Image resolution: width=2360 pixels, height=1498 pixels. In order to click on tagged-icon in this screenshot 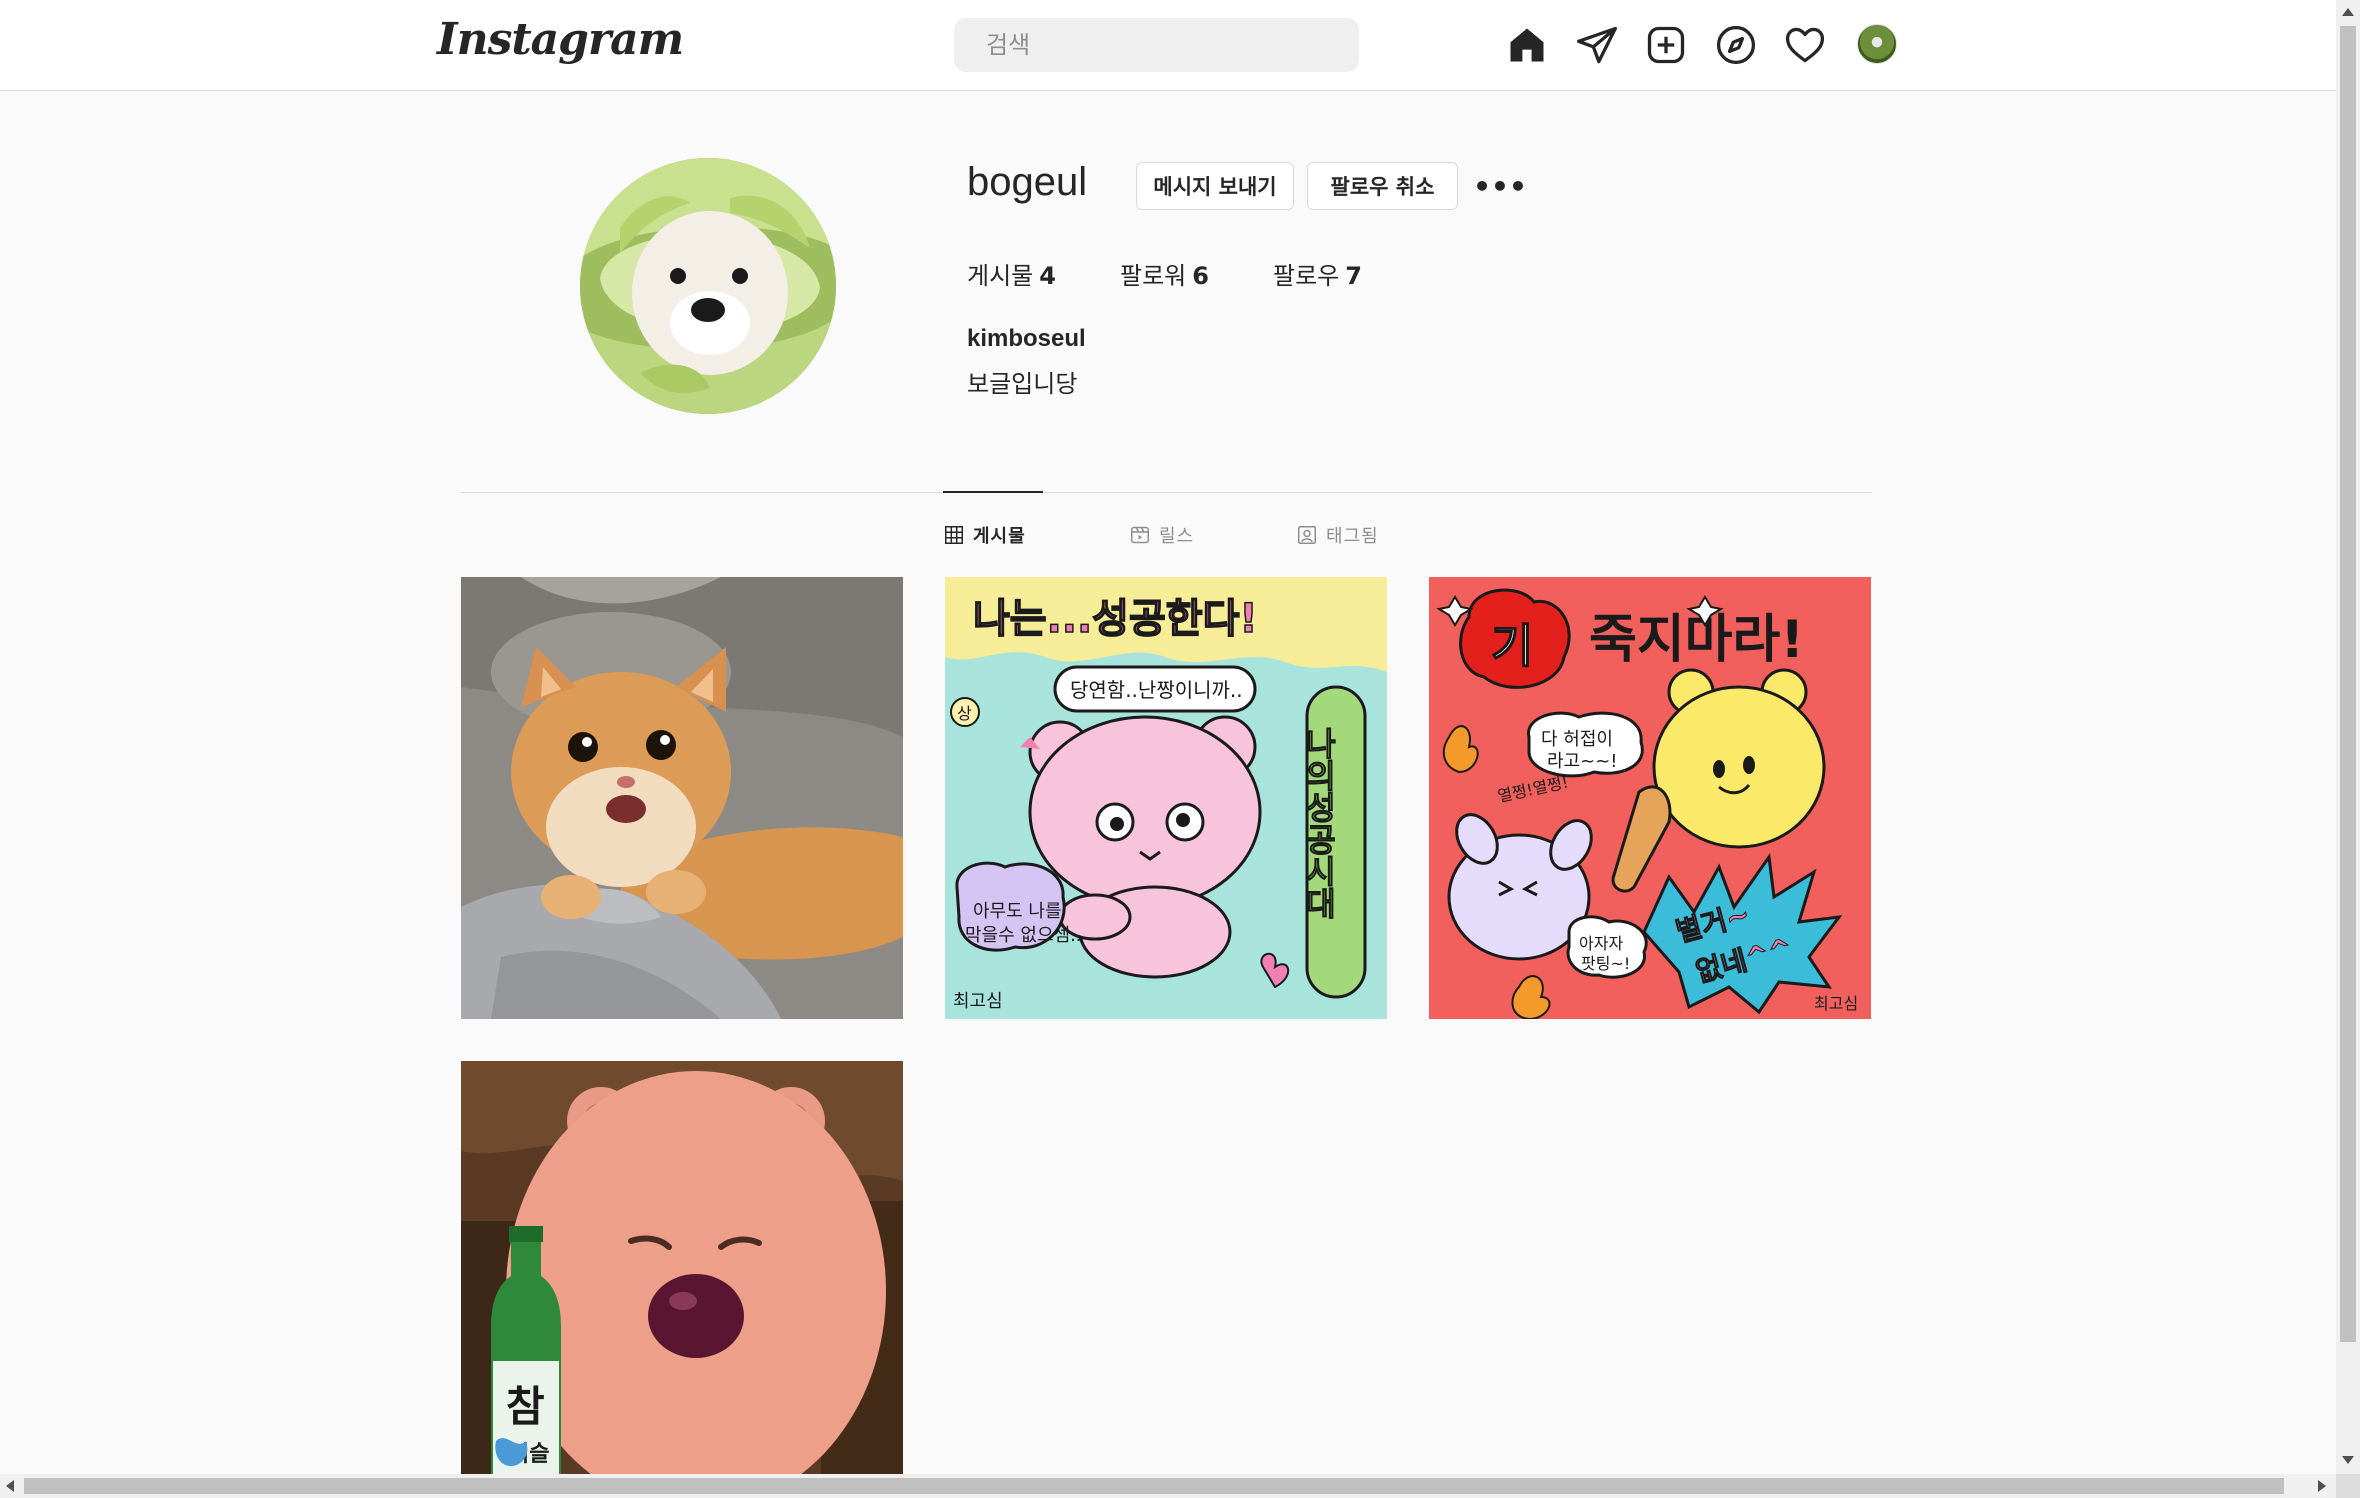, I will do `click(1307, 535)`.